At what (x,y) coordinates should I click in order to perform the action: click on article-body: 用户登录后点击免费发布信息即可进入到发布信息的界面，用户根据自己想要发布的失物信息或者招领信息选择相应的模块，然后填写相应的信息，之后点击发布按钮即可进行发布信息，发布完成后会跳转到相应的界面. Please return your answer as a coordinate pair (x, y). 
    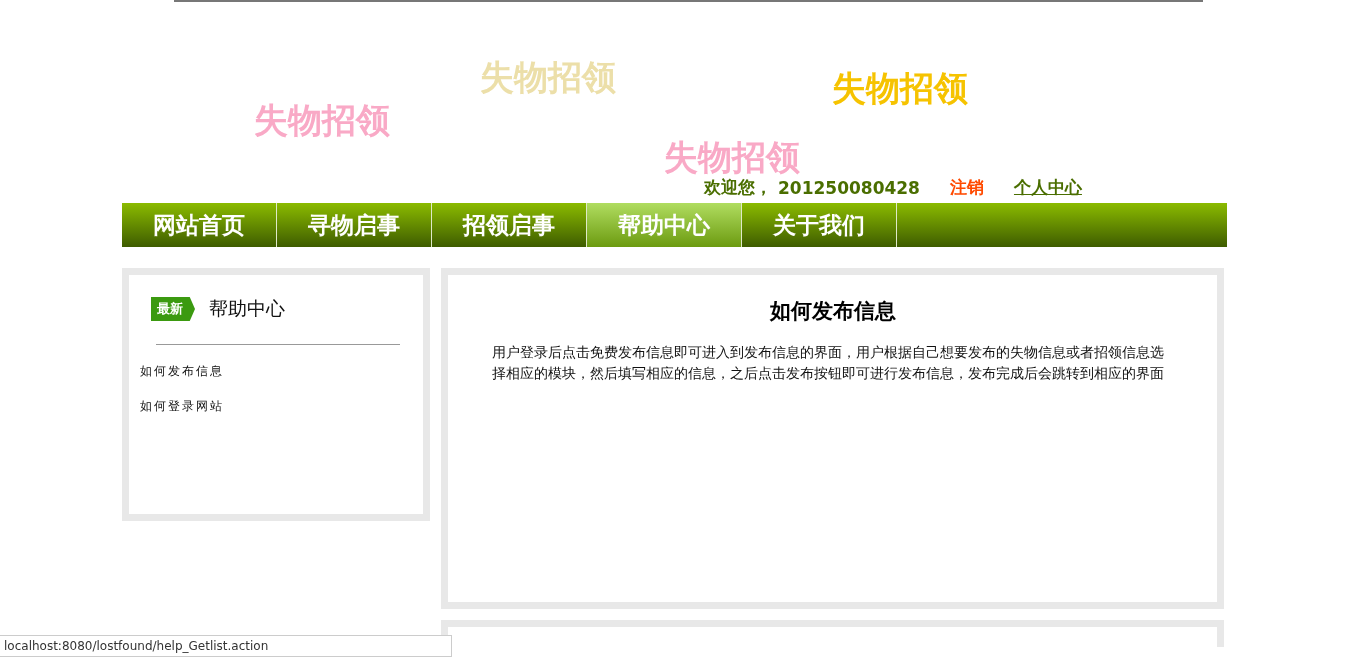
    Looking at the image, I should click on (828, 363).